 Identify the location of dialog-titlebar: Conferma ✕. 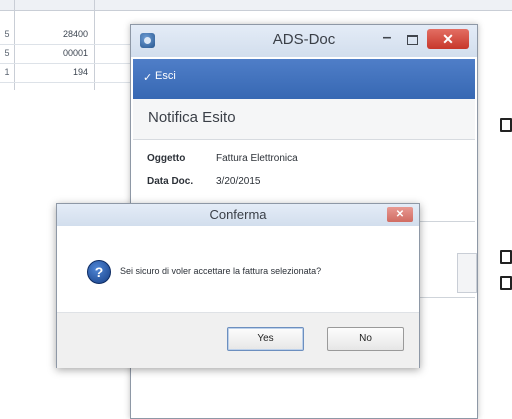
(238, 215).